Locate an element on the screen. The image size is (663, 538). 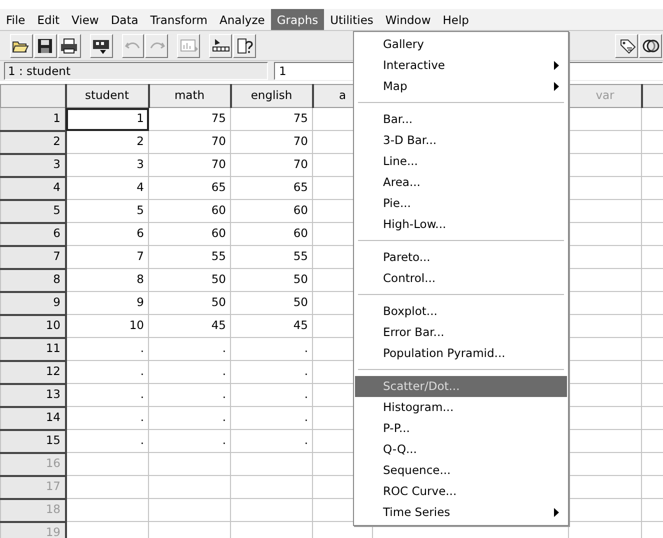
row-number: 5 is located at coordinates (33, 211).